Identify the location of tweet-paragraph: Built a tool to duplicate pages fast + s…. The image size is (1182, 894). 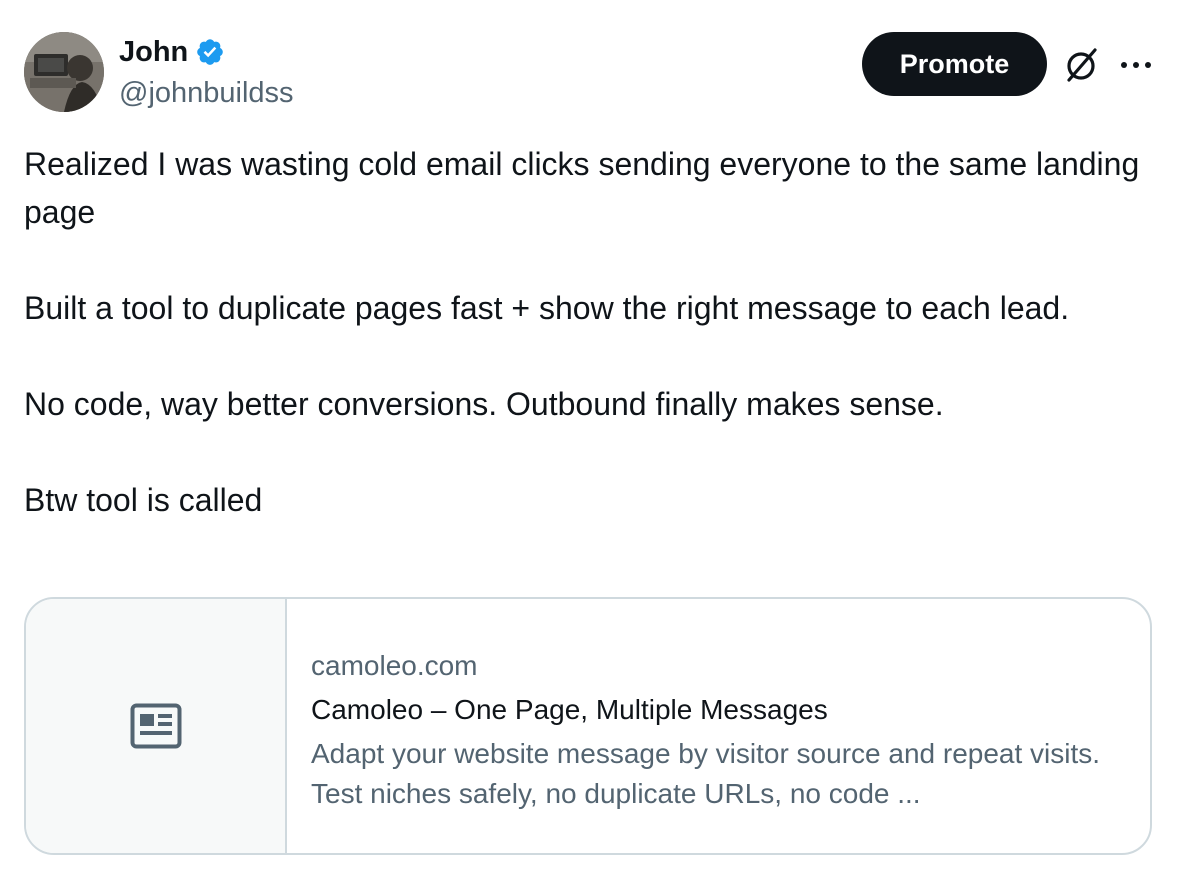
(547, 308).